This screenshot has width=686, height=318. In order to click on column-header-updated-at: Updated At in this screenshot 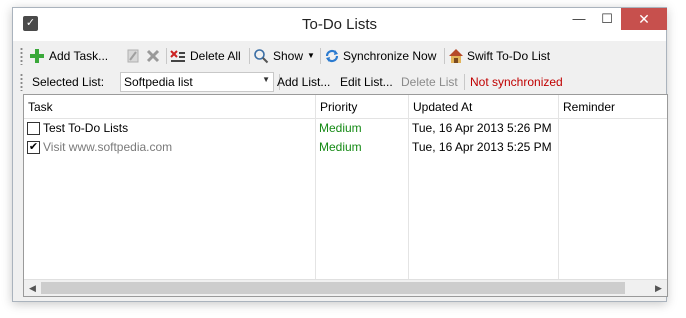, I will do `click(484, 107)`.